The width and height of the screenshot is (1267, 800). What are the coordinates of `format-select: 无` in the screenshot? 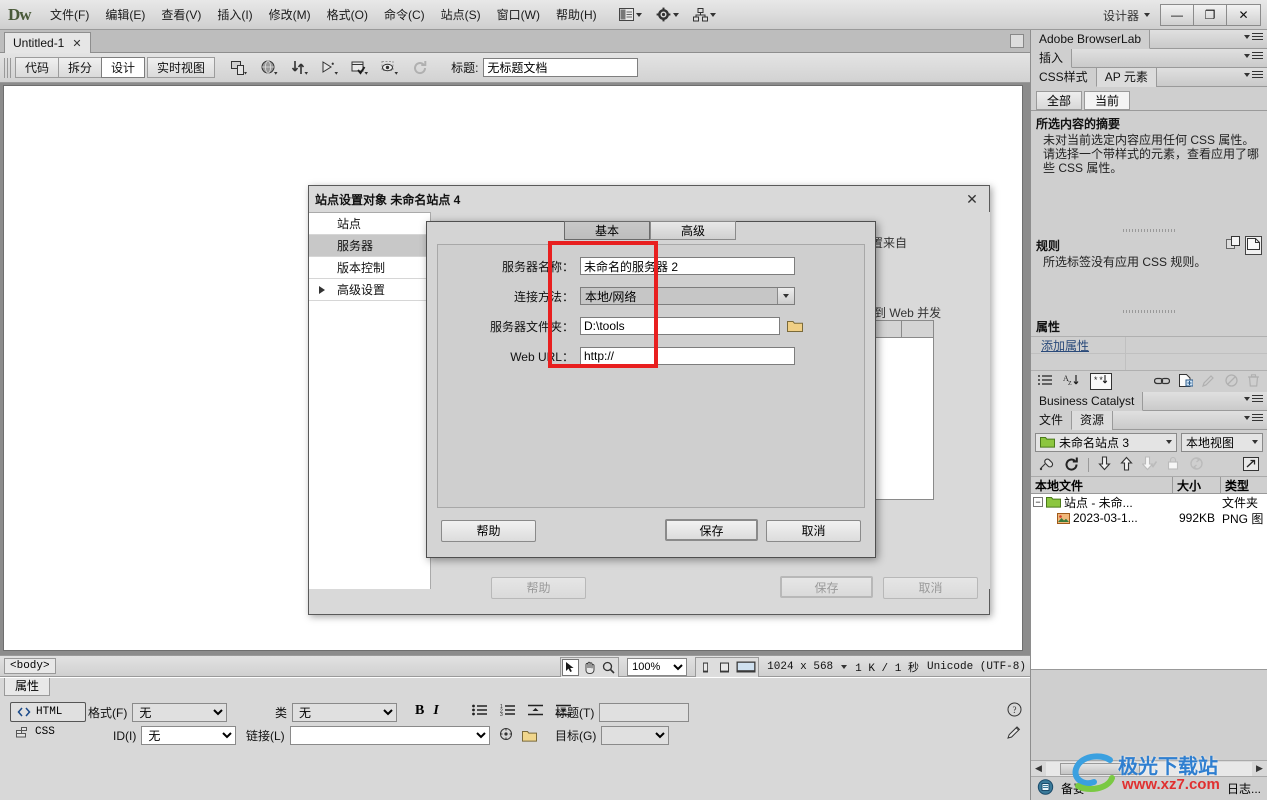 It's located at (180, 712).